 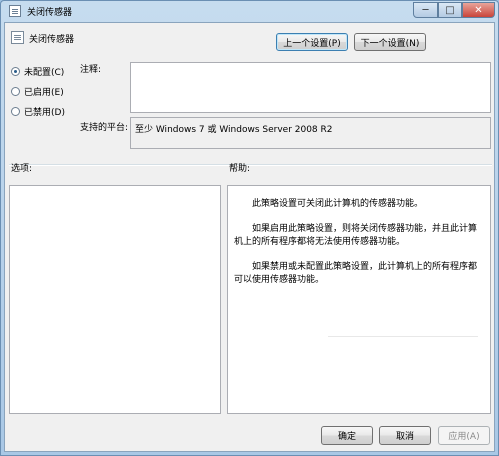 What do you see at coordinates (356, 273) in the screenshot?
I see `help-paragraph: 如果禁用或未配置此策略设置，此计算机上的所有程序都可以使用传感器功能。` at bounding box center [356, 273].